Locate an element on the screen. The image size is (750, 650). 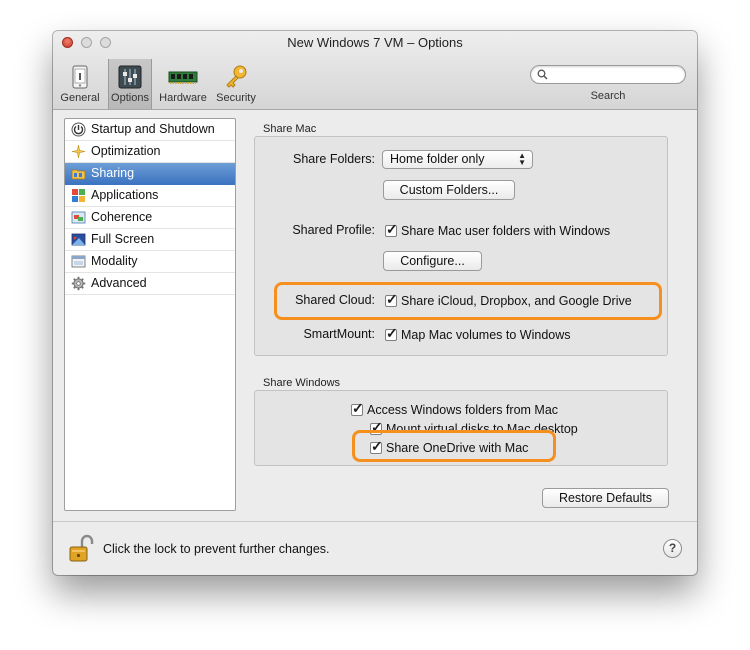
toolbar-general: General is located at coordinates (80, 84).